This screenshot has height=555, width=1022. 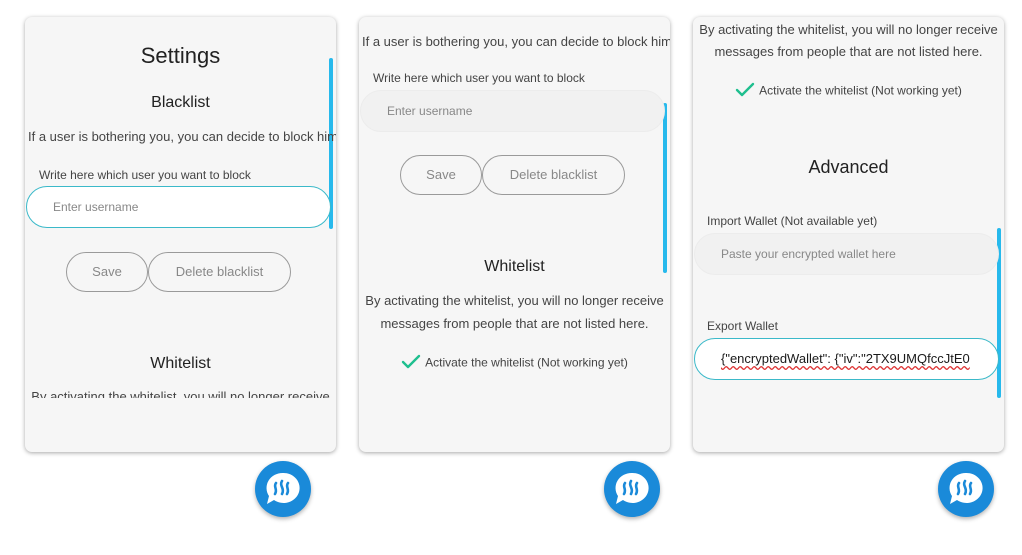 What do you see at coordinates (665, 188) in the screenshot?
I see `scrollbar` at bounding box center [665, 188].